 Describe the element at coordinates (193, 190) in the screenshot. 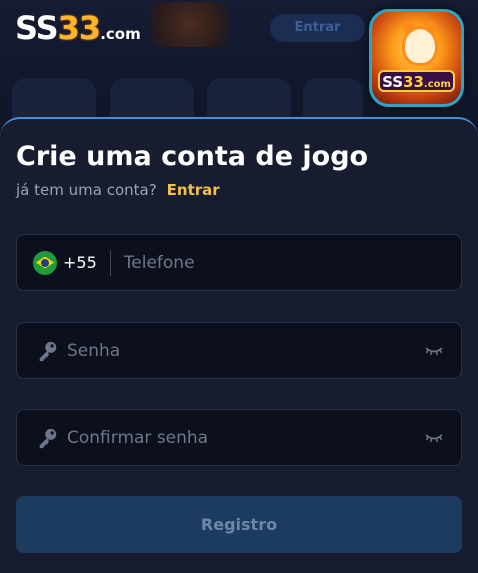

I see `login-link: Entrar` at that location.